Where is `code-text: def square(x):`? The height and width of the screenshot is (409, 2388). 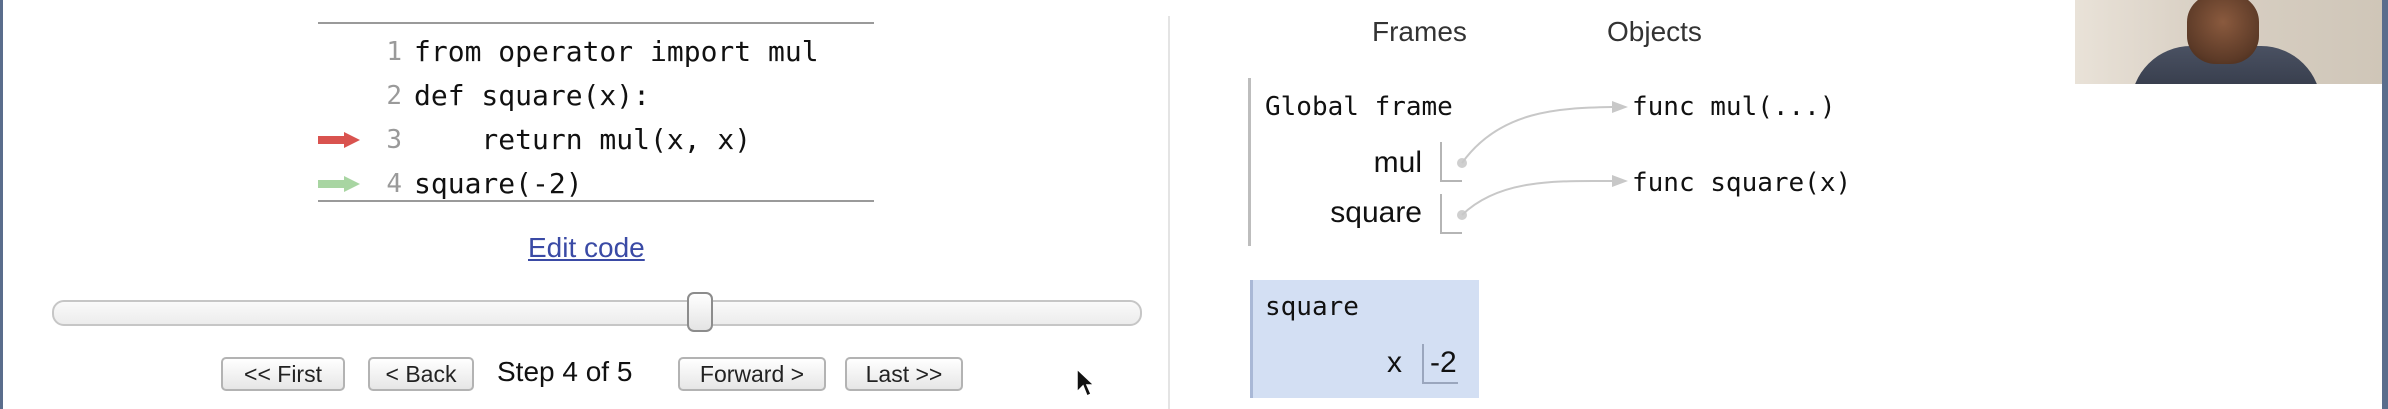
code-text: def square(x): is located at coordinates (532, 95).